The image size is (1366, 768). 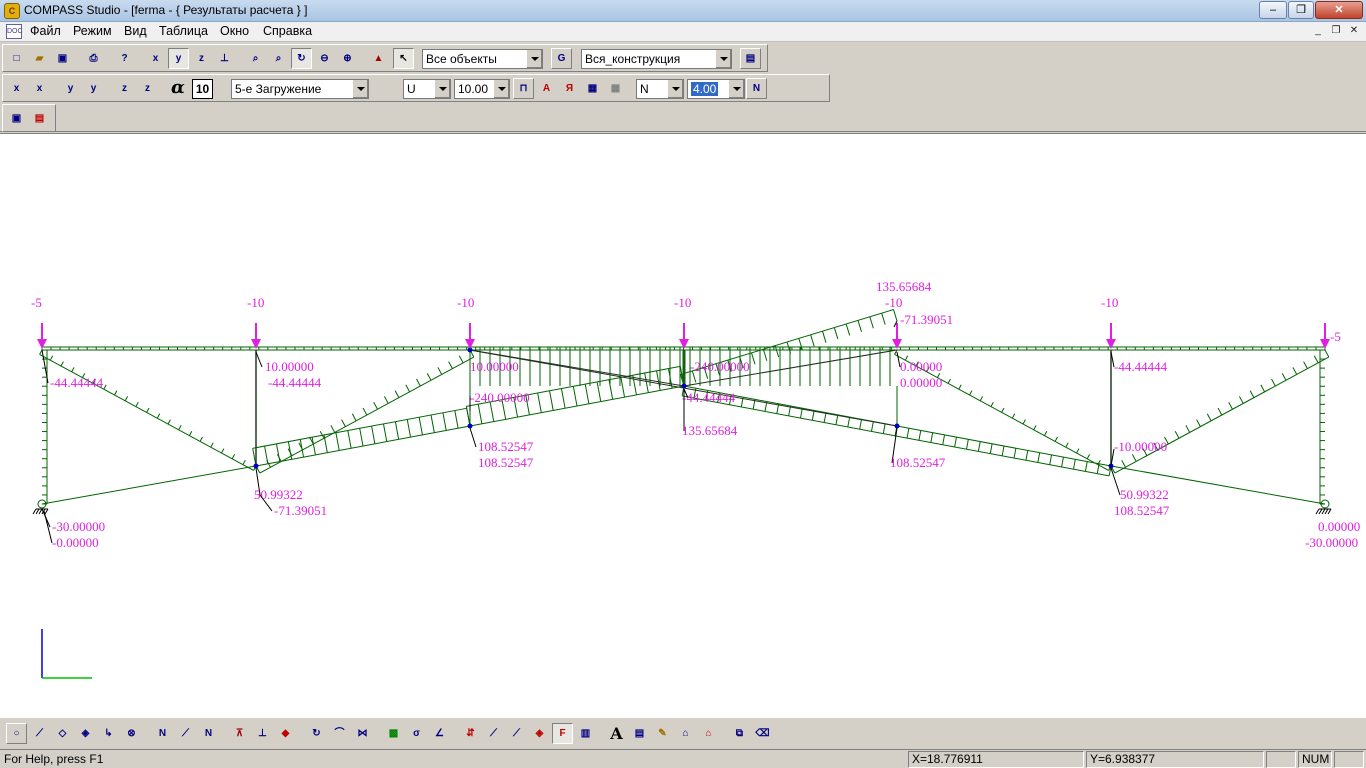 I want to click on export-icon: ▣, so click(x=16, y=118).